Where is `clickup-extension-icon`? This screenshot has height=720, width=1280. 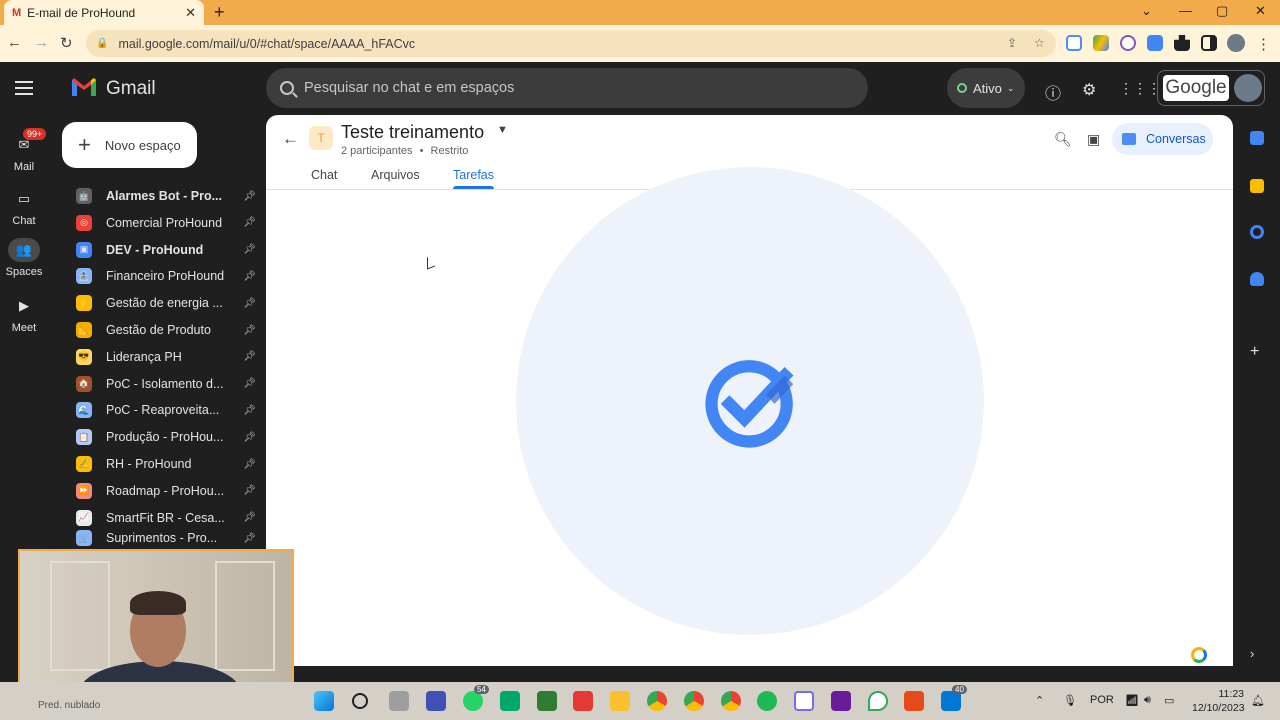
clickup-extension-icon is located at coordinates (1199, 655).